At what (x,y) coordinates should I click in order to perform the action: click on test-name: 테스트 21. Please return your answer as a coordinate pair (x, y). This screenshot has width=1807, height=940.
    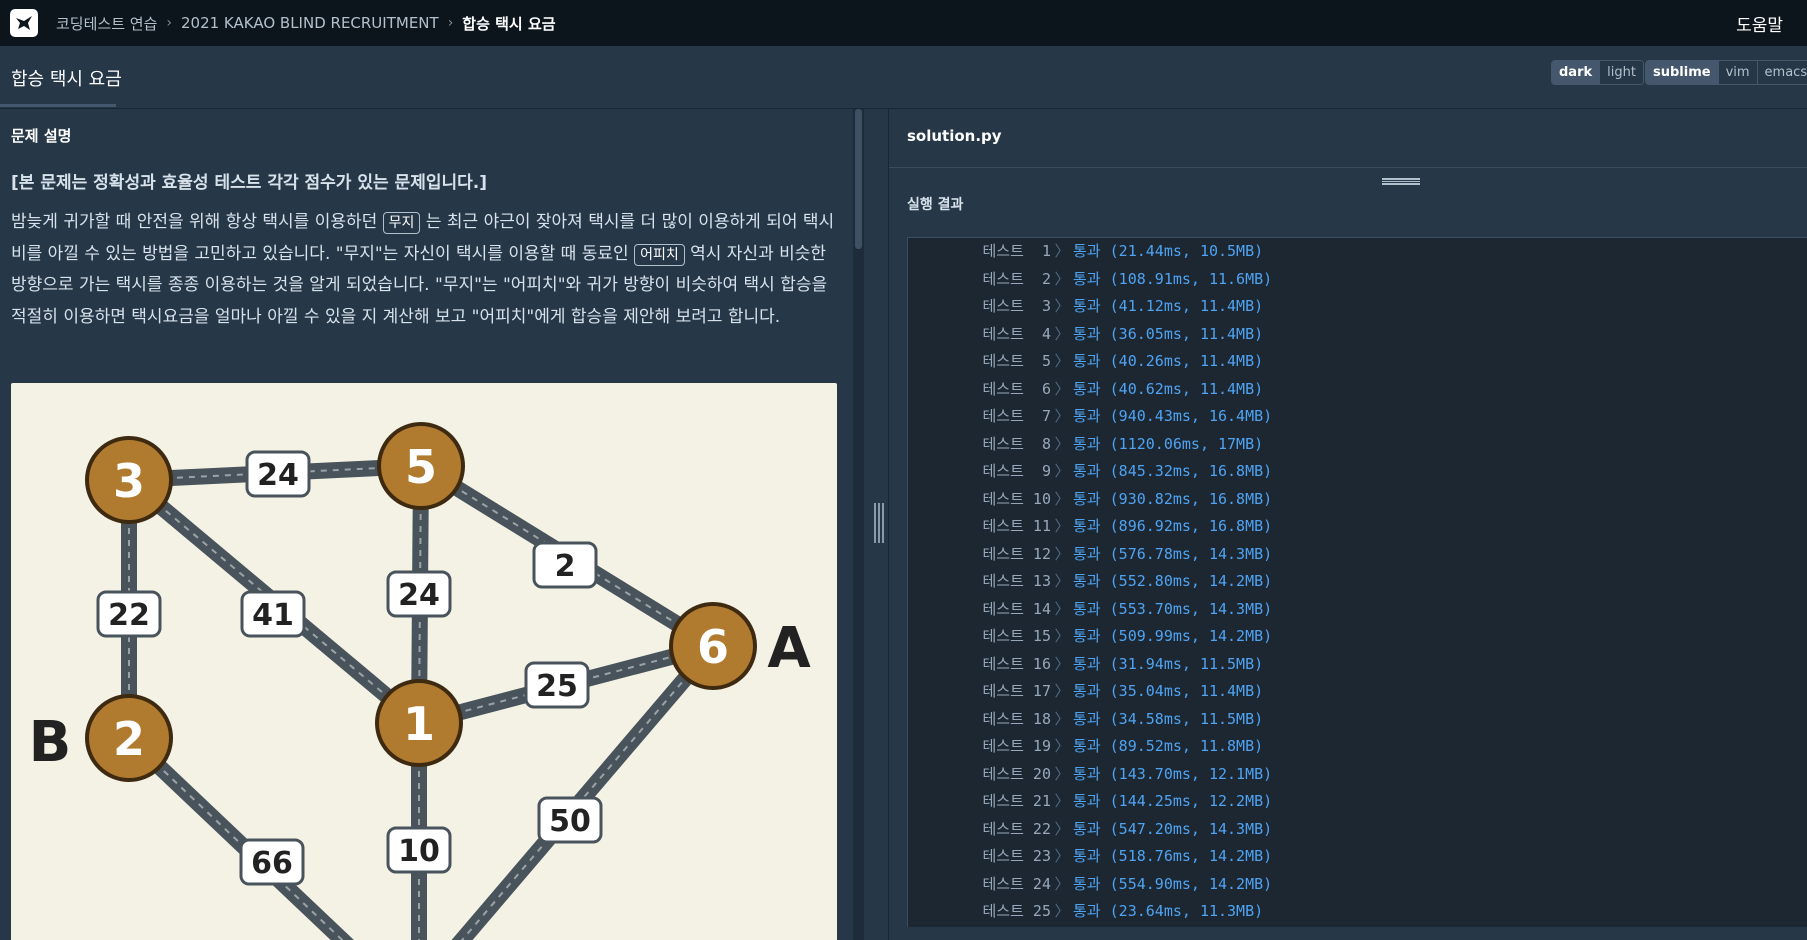
    Looking at the image, I should click on (1017, 801).